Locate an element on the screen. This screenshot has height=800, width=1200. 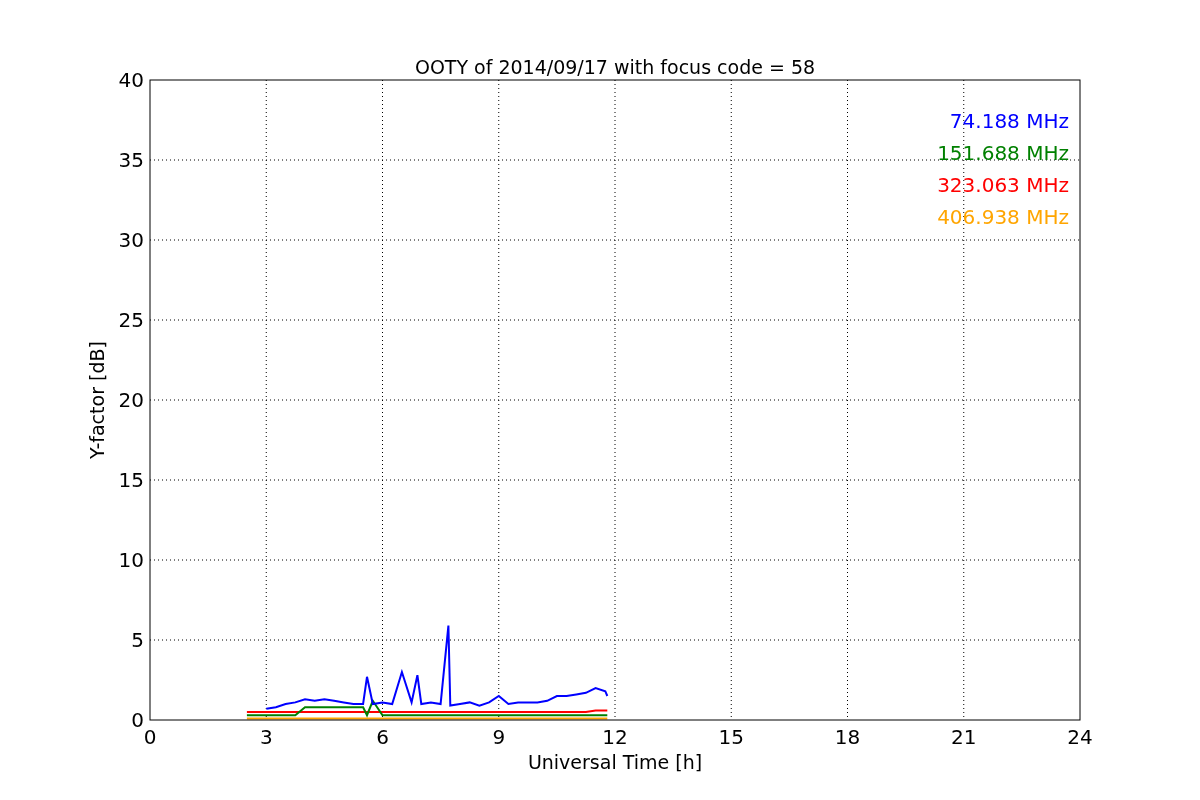
chart-title: OOTY of 2014/09/17 with focus code = 58 is located at coordinates (615, 67).